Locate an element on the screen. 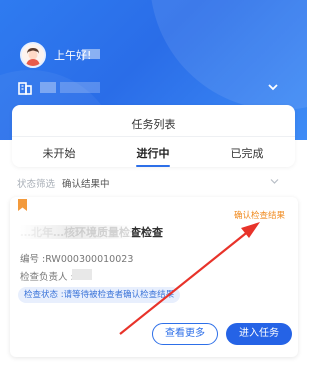 The height and width of the screenshot is (371, 320). active-tab-indicator is located at coordinates (153, 166).